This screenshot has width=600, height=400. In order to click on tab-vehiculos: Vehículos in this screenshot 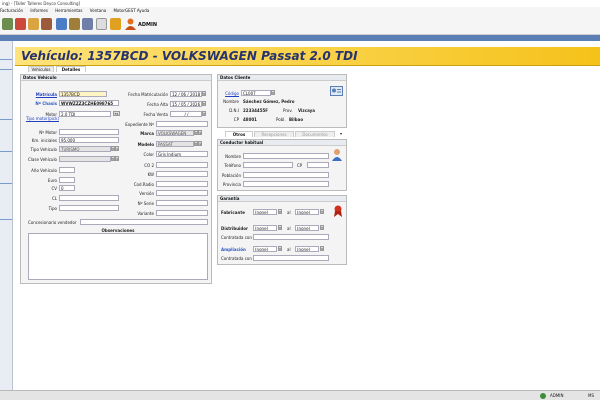, I will do `click(41, 69)`.